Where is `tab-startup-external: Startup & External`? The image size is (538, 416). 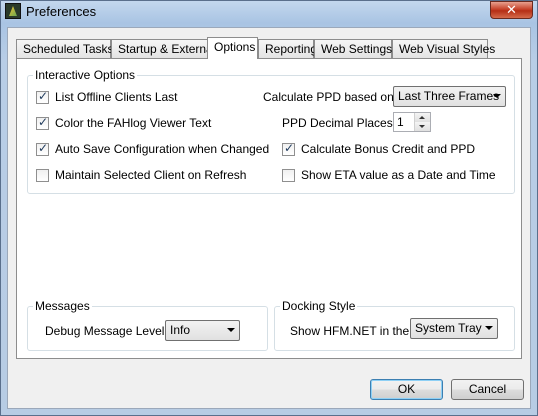
tab-startup-external: Startup & External is located at coordinates (163, 48).